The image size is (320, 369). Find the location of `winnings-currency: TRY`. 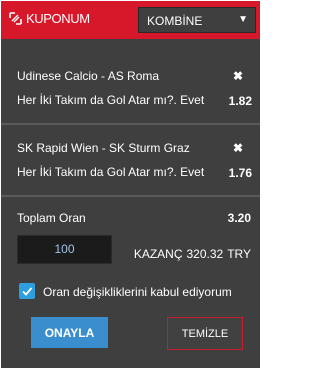

winnings-currency: TRY is located at coordinates (239, 254).